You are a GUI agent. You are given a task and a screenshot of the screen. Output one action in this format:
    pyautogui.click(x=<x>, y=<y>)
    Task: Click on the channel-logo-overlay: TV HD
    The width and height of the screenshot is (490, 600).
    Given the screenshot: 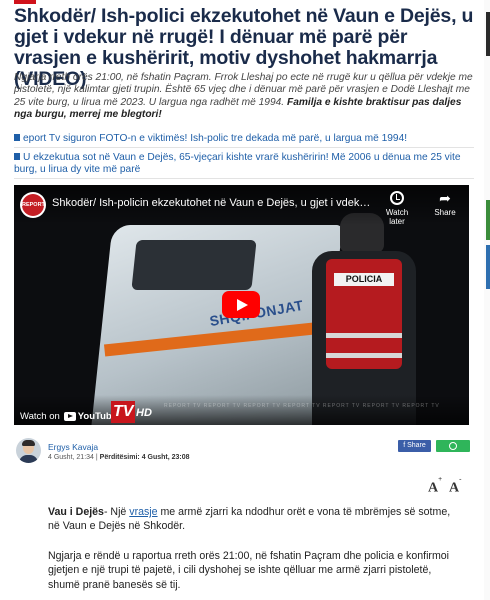 What is the action you would take?
    pyautogui.click(x=133, y=412)
    